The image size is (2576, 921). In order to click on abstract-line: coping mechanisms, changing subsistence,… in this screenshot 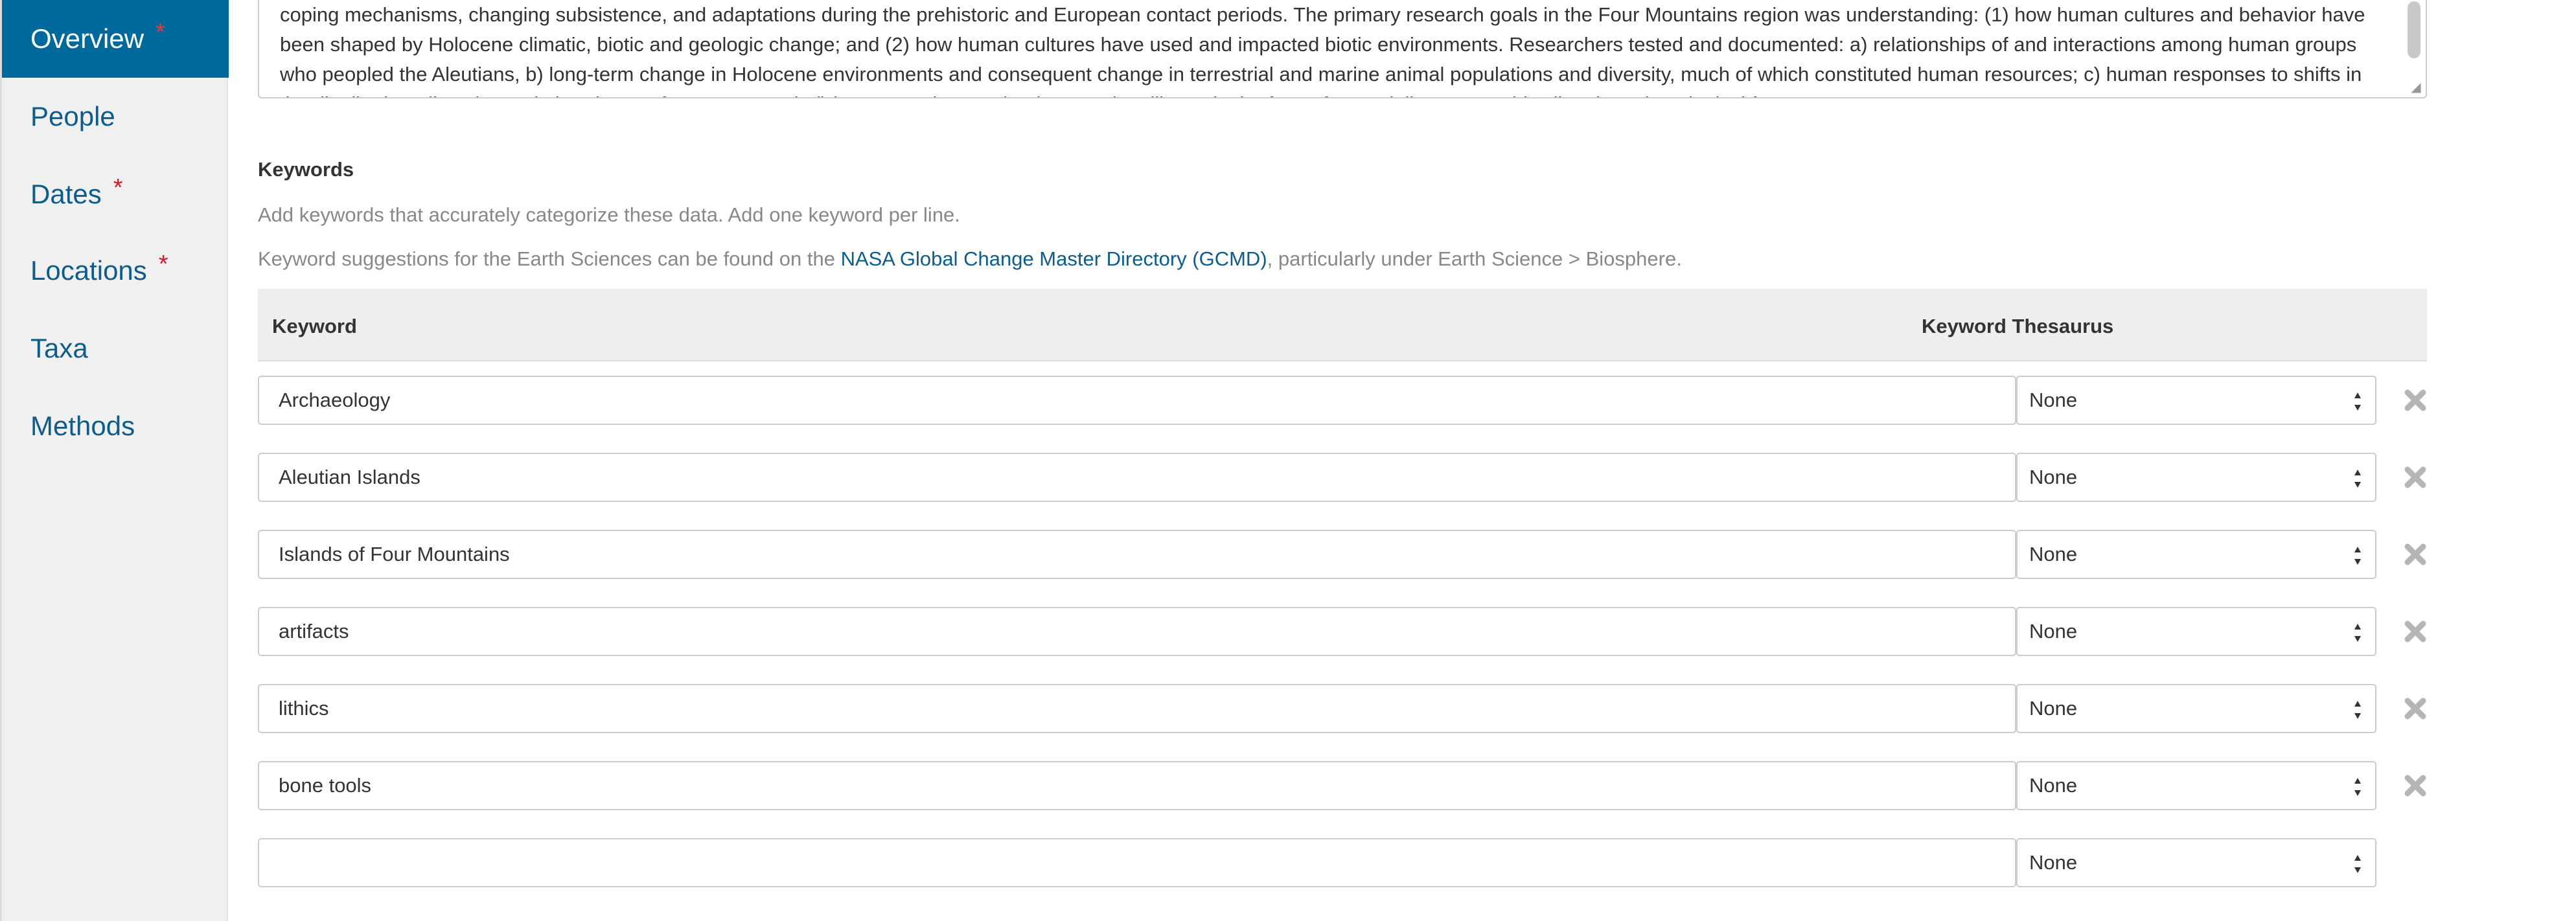, I will do `click(1322, 14)`.